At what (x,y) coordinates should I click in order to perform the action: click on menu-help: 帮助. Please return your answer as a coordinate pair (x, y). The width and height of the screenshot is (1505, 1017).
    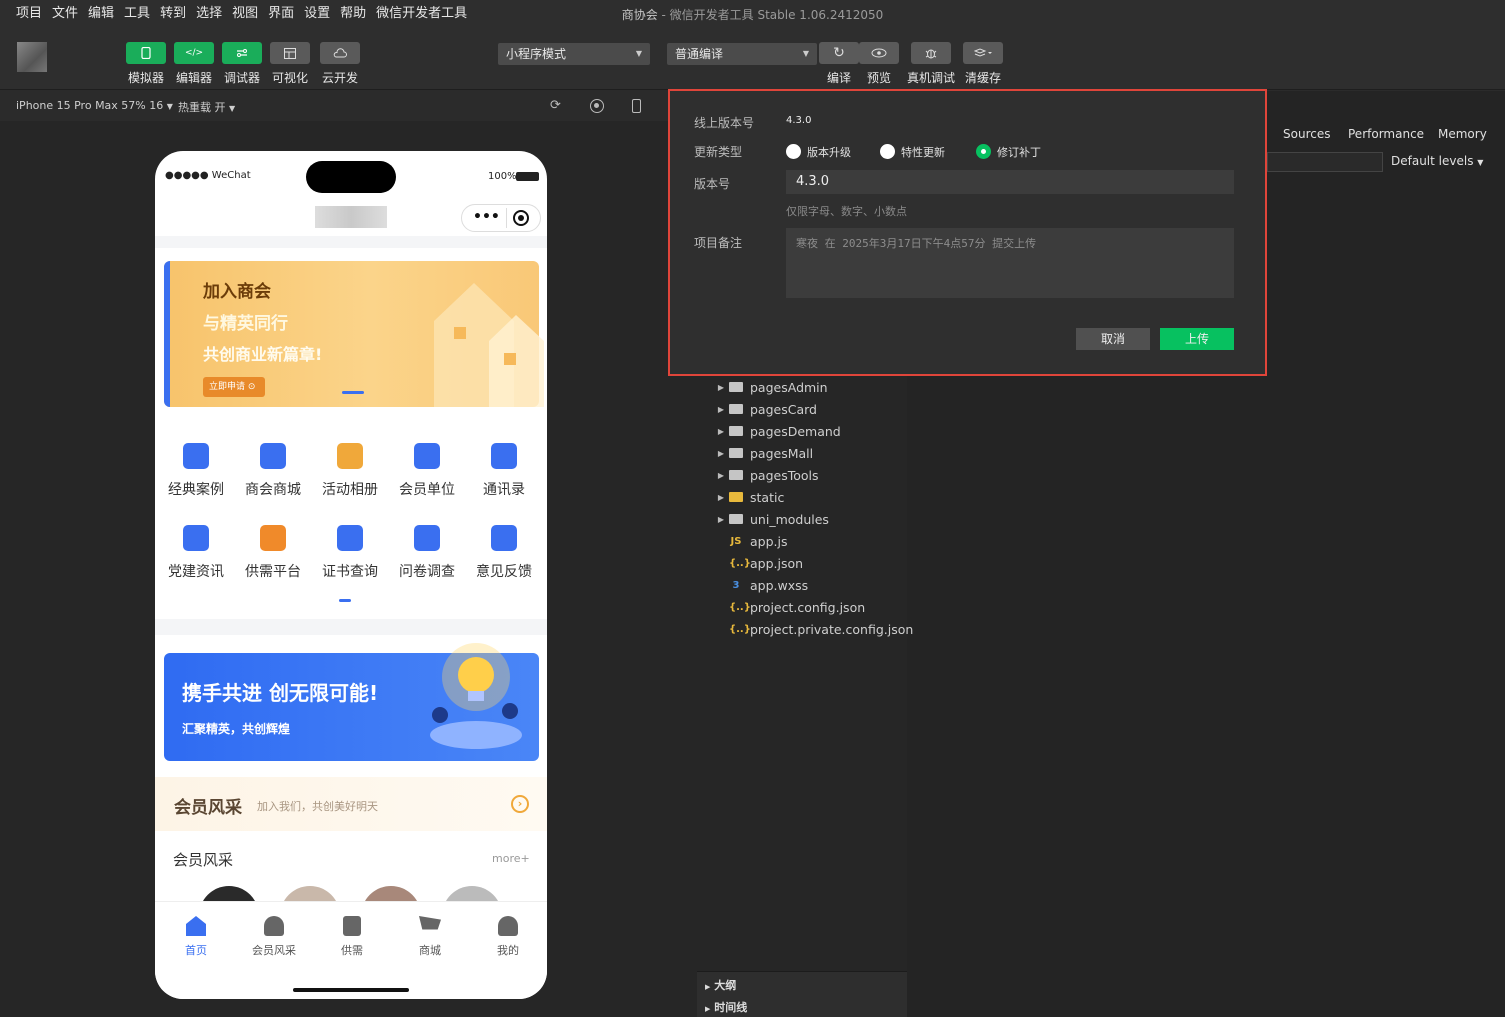
    Looking at the image, I should click on (353, 14).